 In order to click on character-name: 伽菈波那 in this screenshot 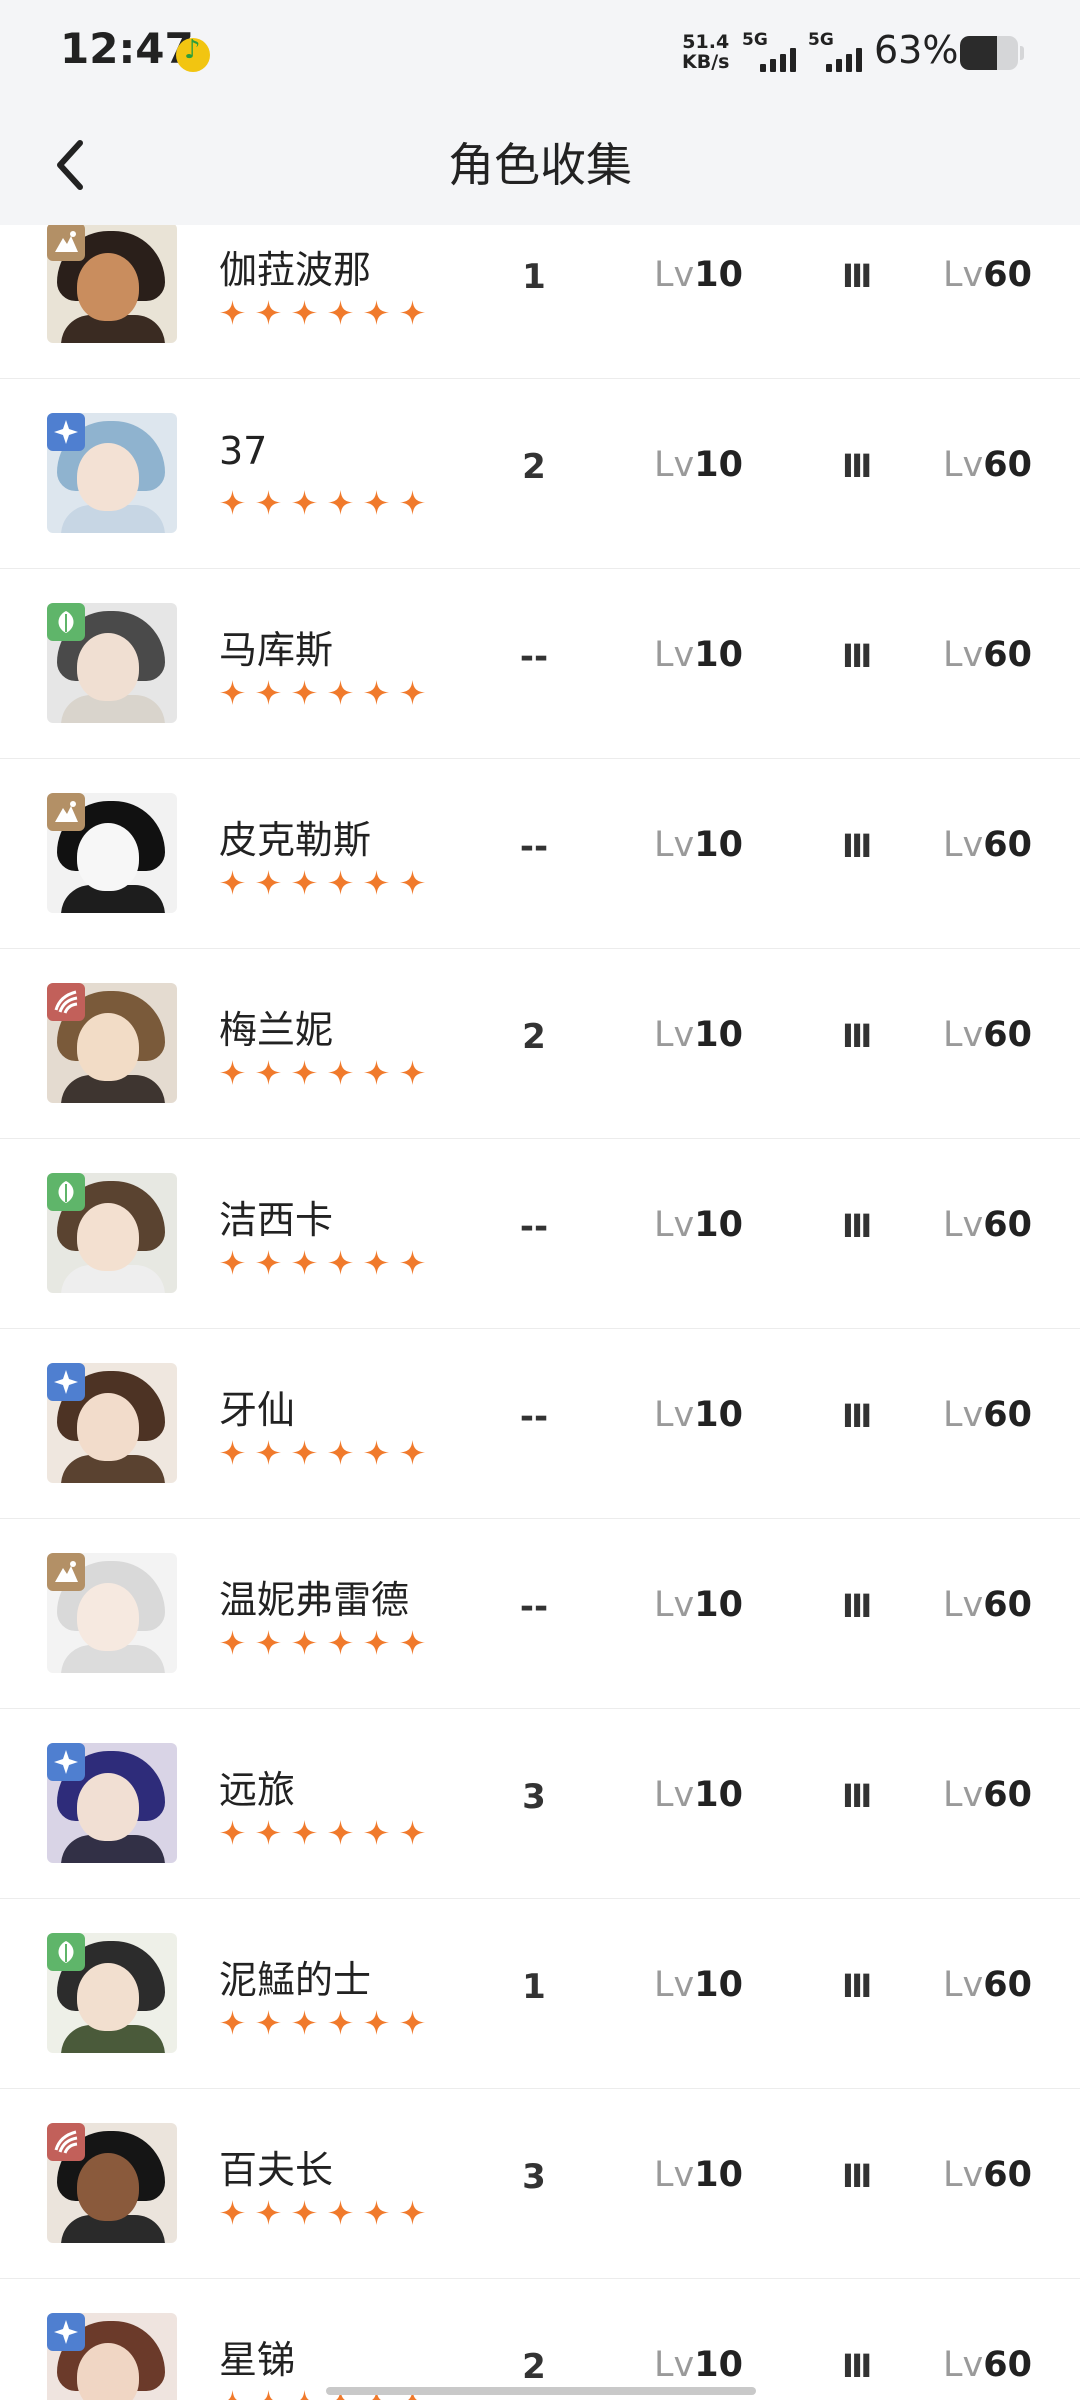, I will do `click(295, 270)`.